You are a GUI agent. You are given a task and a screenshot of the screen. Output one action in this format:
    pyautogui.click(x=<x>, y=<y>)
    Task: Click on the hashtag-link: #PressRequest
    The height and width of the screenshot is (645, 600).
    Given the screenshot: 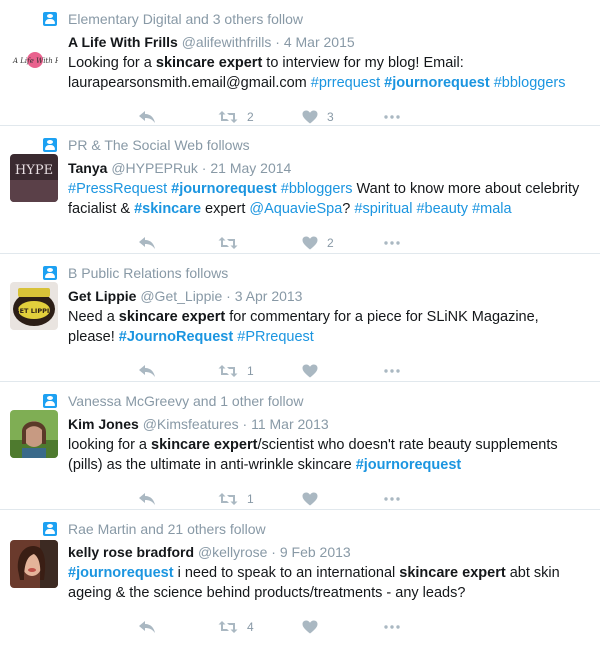 What is the action you would take?
    pyautogui.click(x=117, y=189)
    